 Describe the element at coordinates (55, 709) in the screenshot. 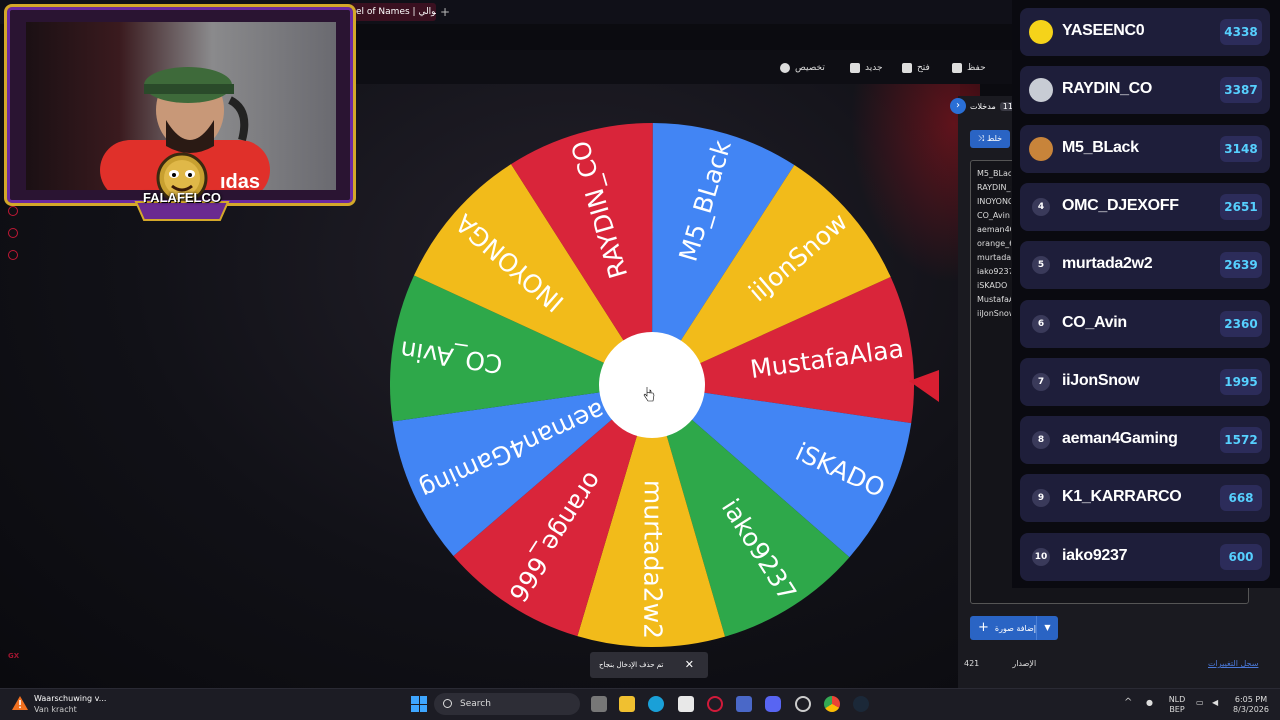

I see `warning-subtitle: Van kracht` at that location.